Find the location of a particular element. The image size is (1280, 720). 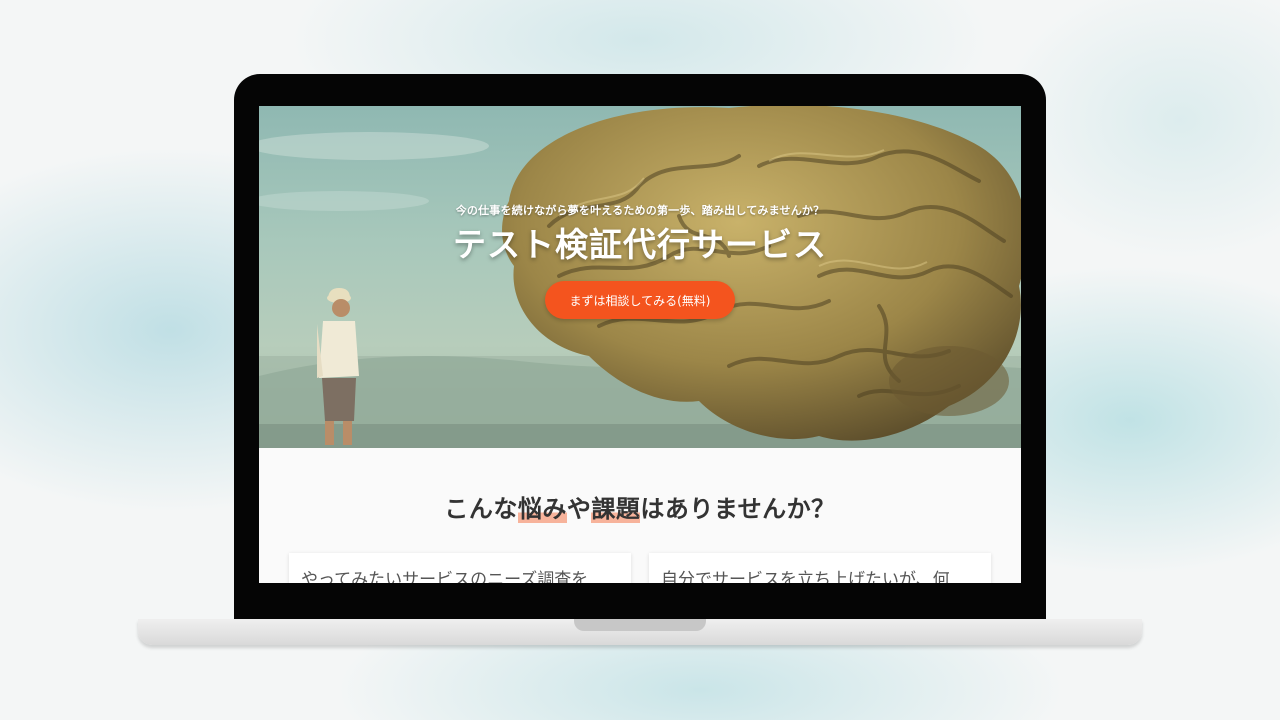

problem-card: やってみたいサービスのニーズ調査を is located at coordinates (460, 568).